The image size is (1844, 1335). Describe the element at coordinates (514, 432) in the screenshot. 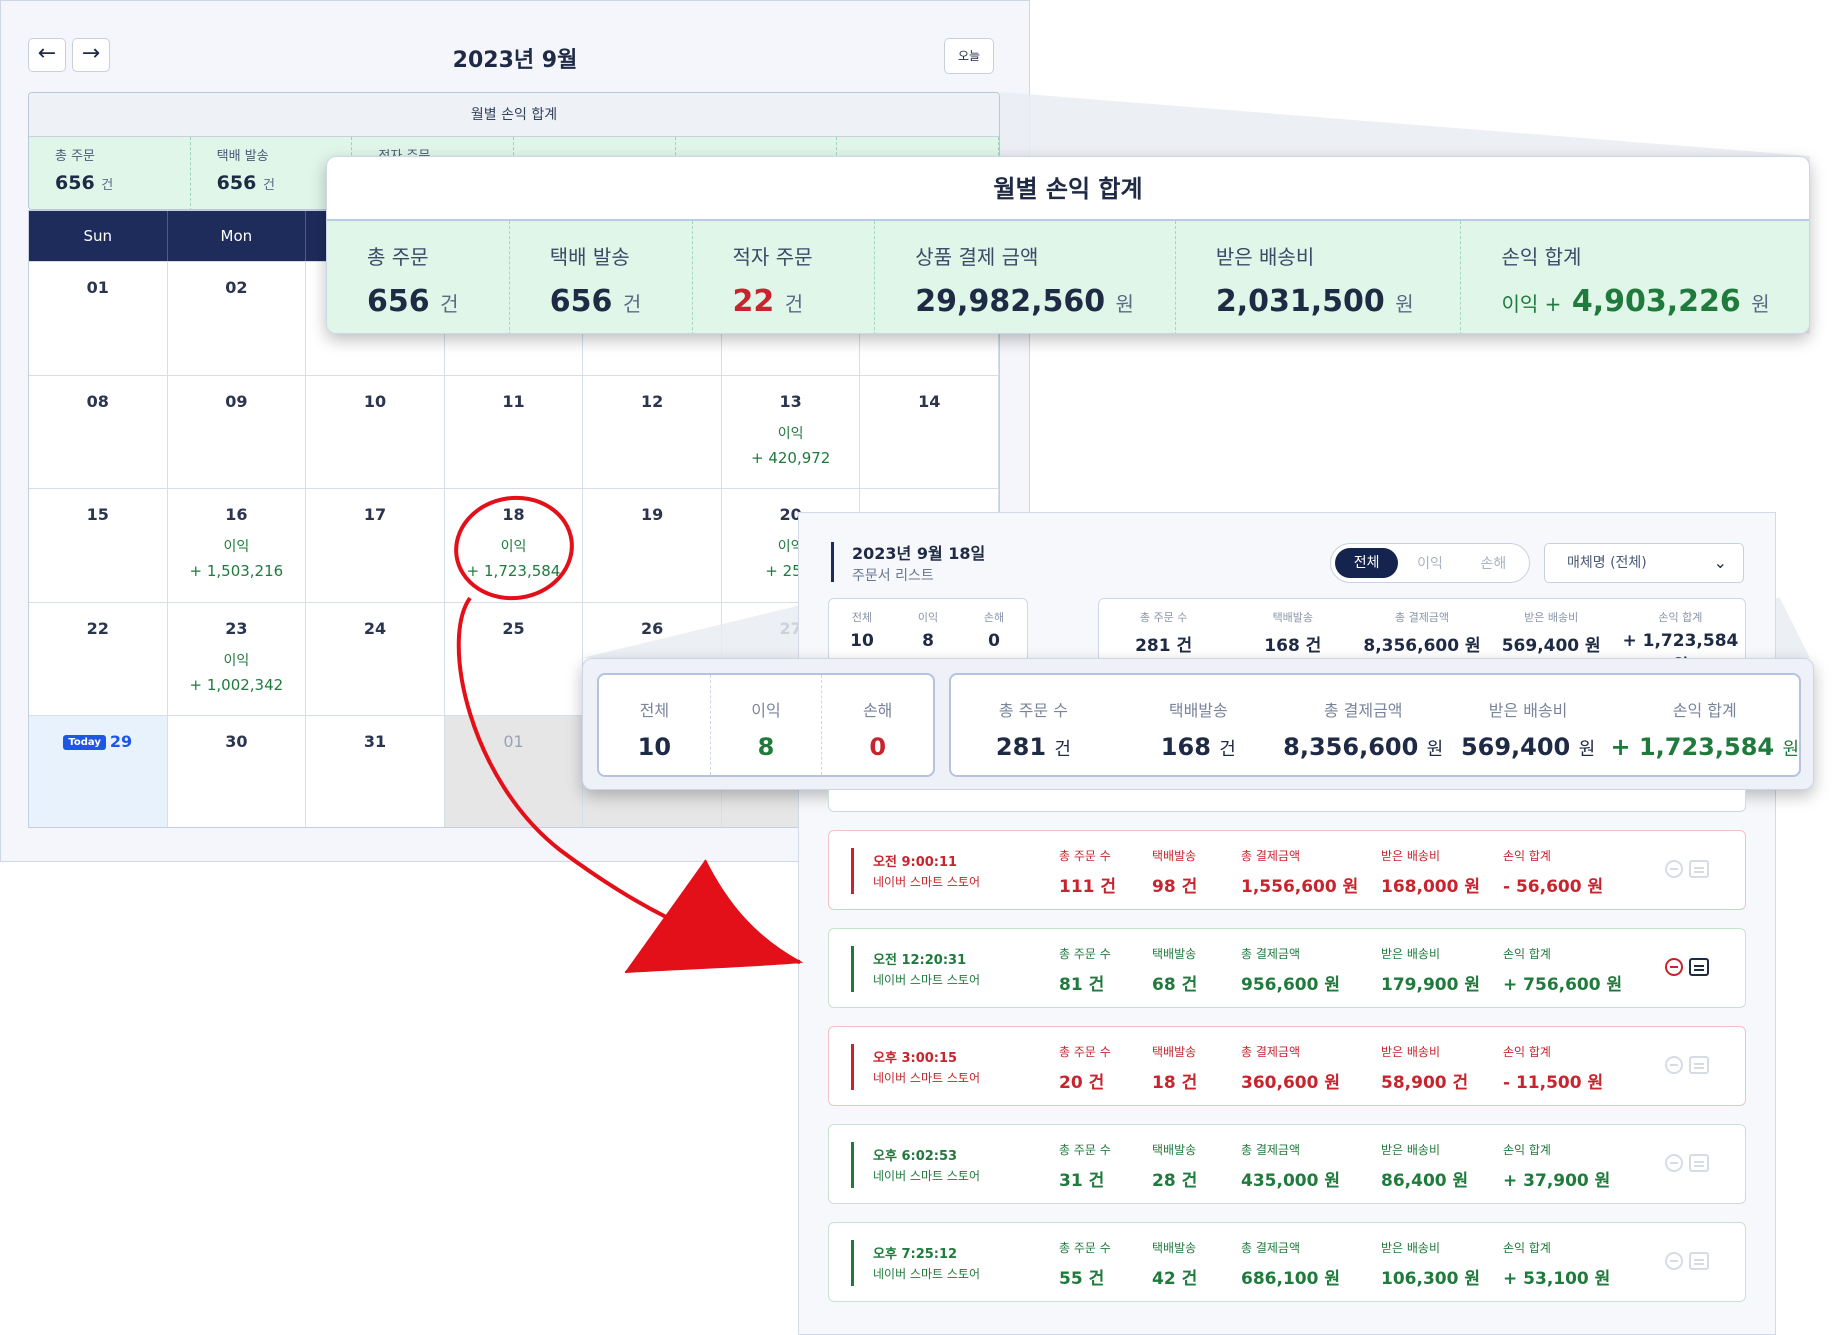

I see `calendar-day-cell: 11` at that location.